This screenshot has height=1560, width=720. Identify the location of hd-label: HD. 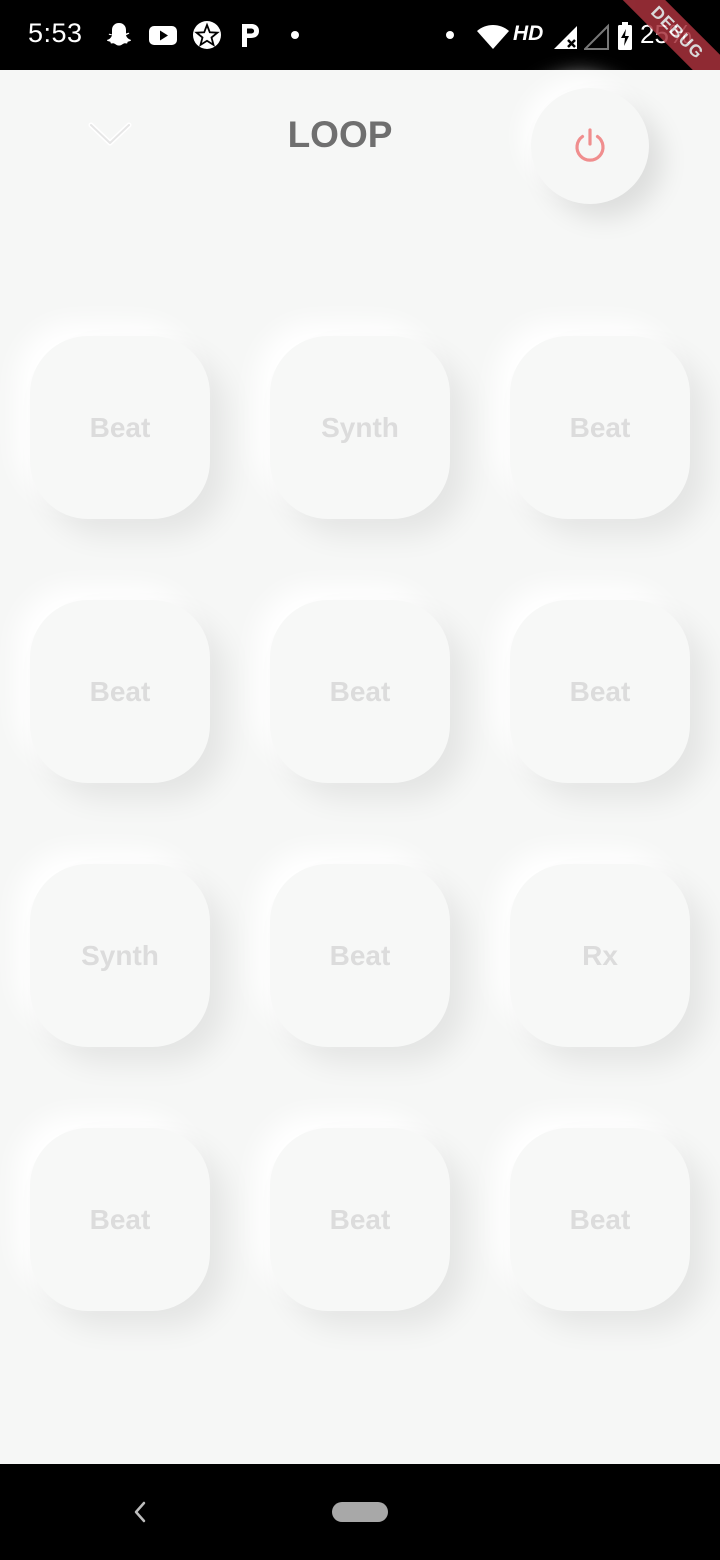
(528, 33).